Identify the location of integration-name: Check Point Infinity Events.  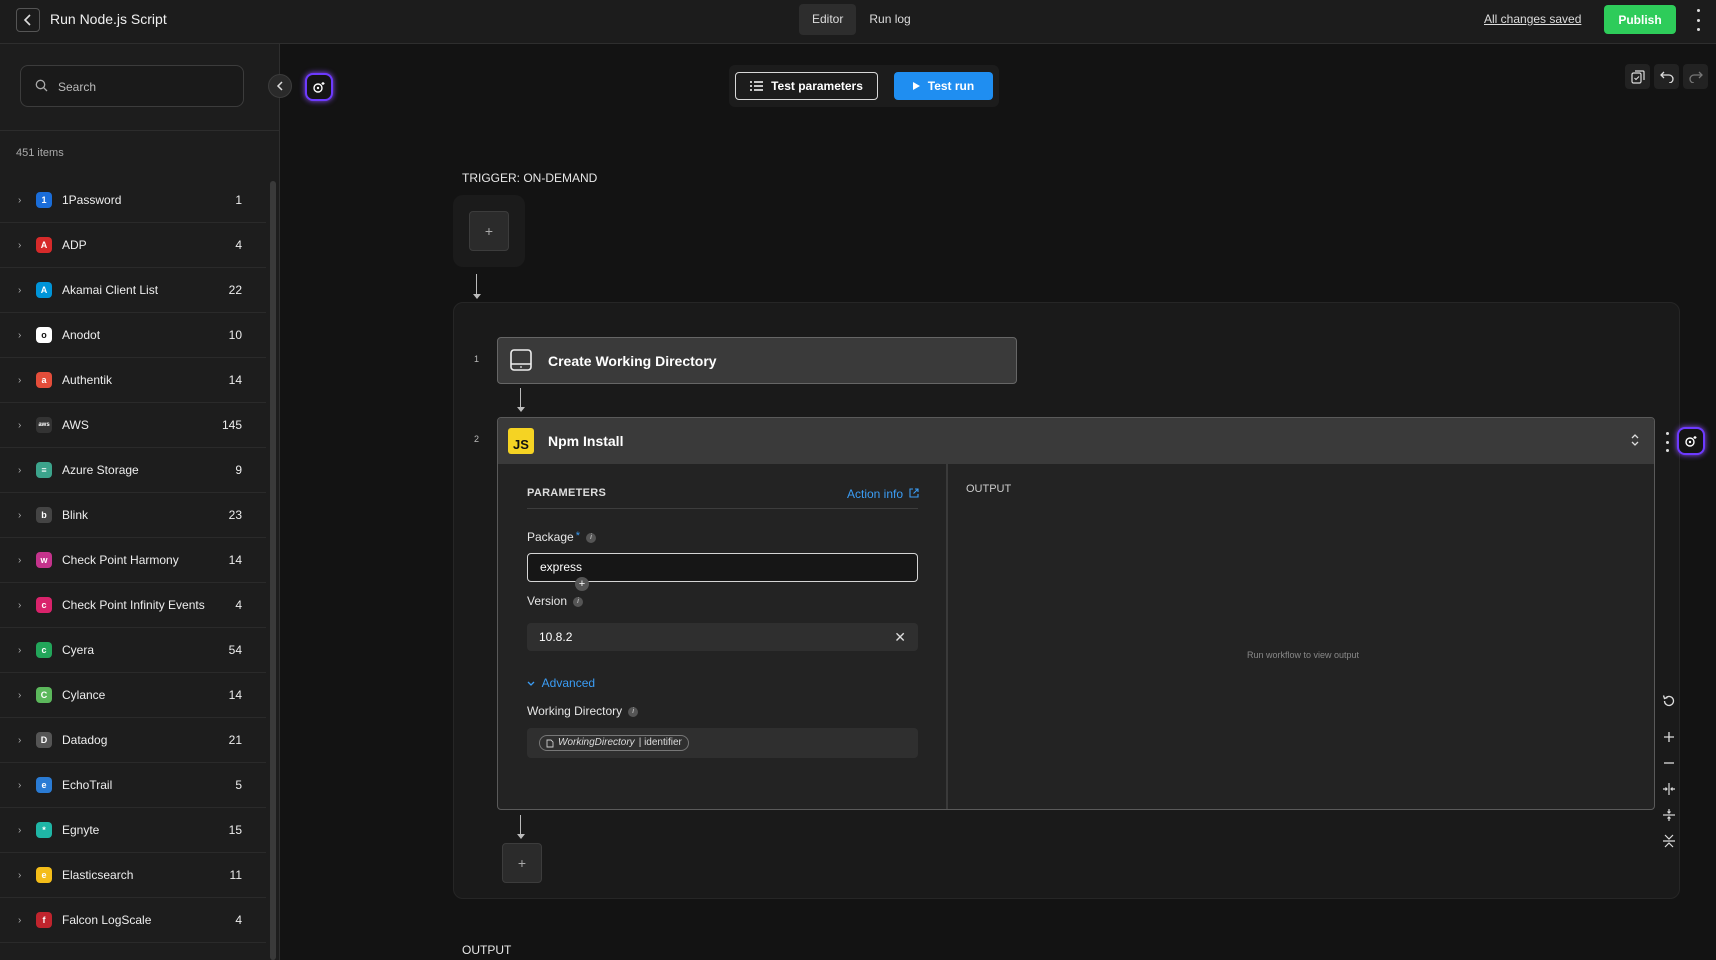
(133, 605).